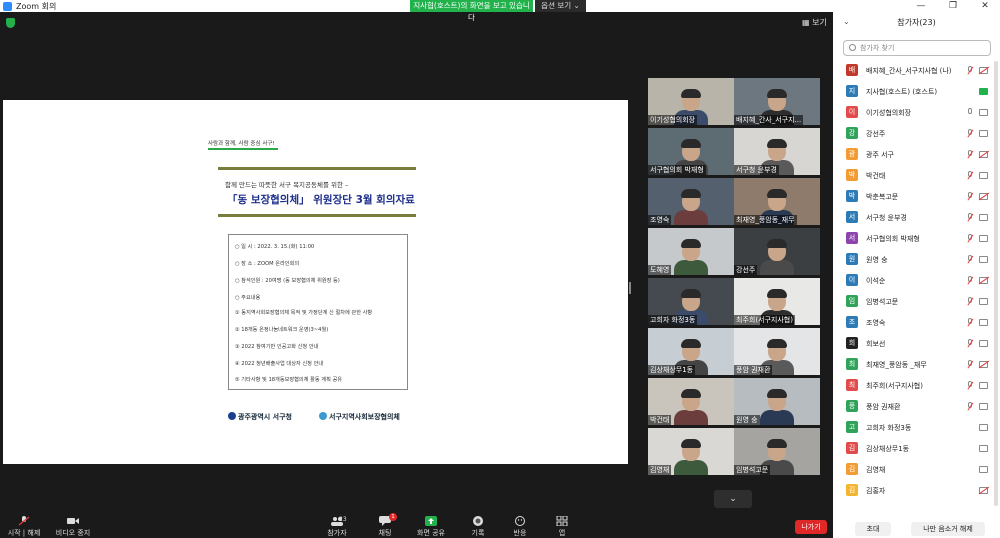  I want to click on video-tile: 고희자 화정3동, so click(691, 301).